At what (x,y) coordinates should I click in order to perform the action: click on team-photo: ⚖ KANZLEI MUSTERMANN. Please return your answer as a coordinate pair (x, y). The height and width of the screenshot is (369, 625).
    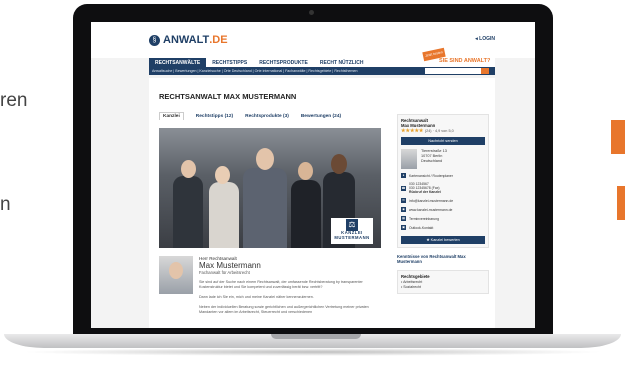
    Looking at the image, I should click on (270, 188).